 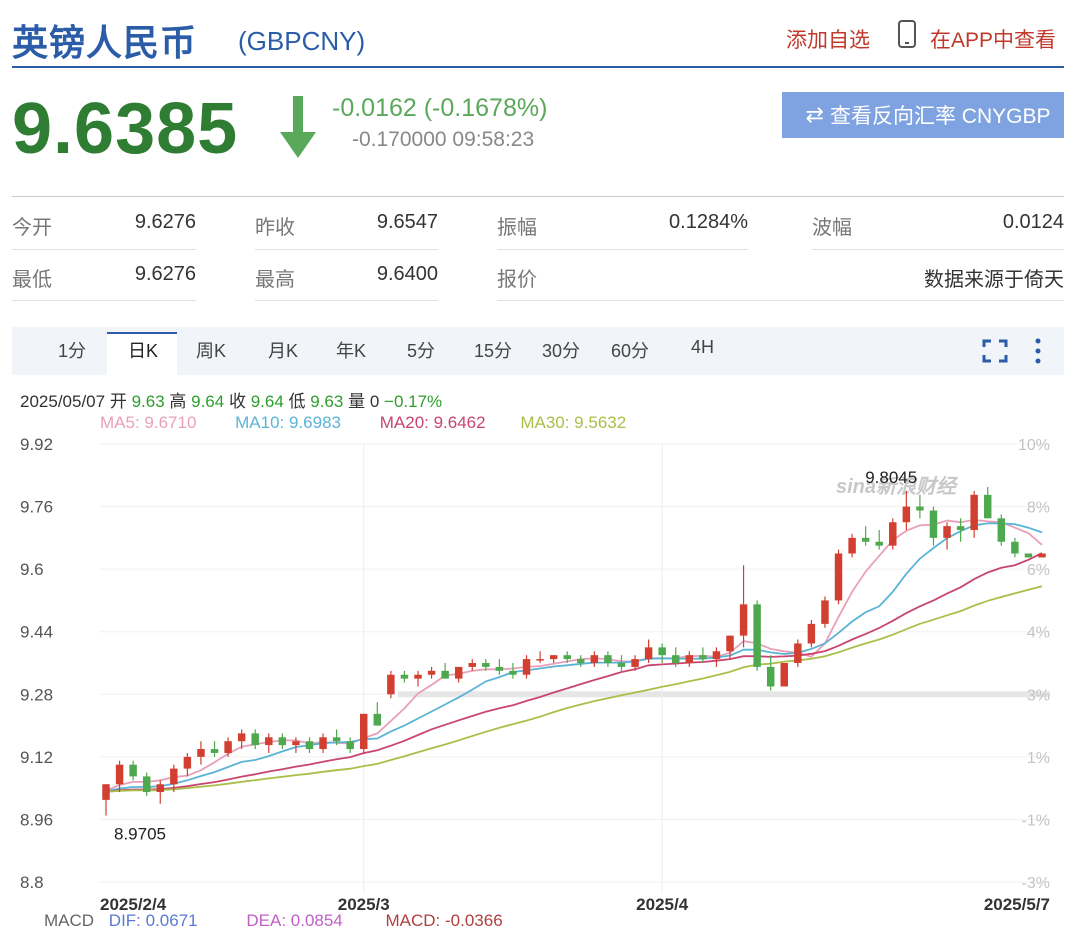 I want to click on swap-icon: ⇄, so click(x=814, y=114).